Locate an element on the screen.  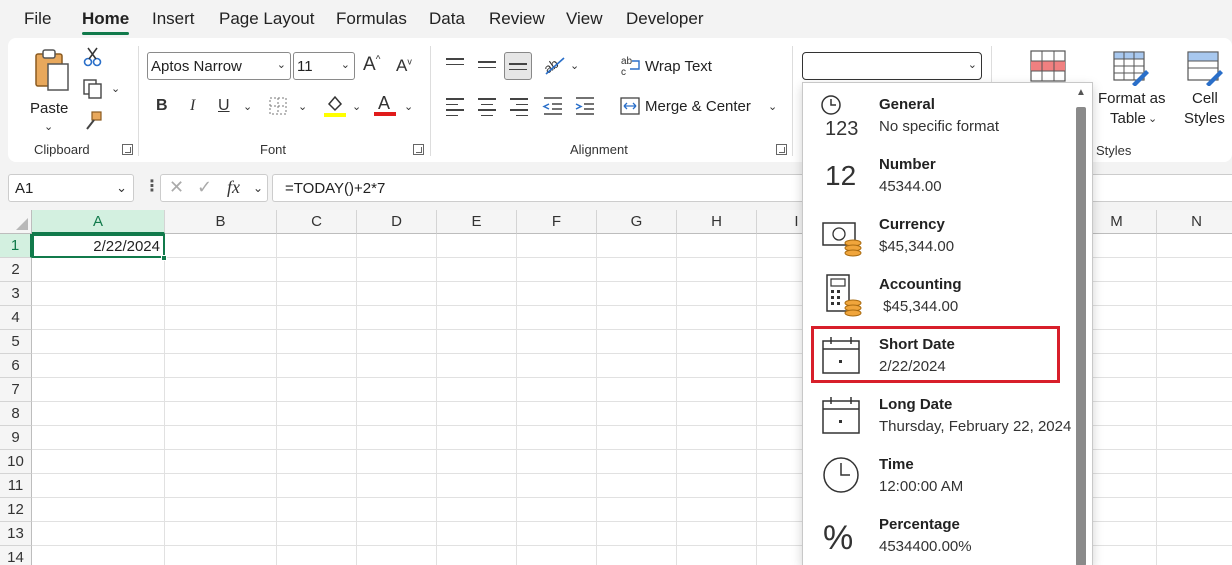
tab-formulas: Formulas is located at coordinates (371, 19).